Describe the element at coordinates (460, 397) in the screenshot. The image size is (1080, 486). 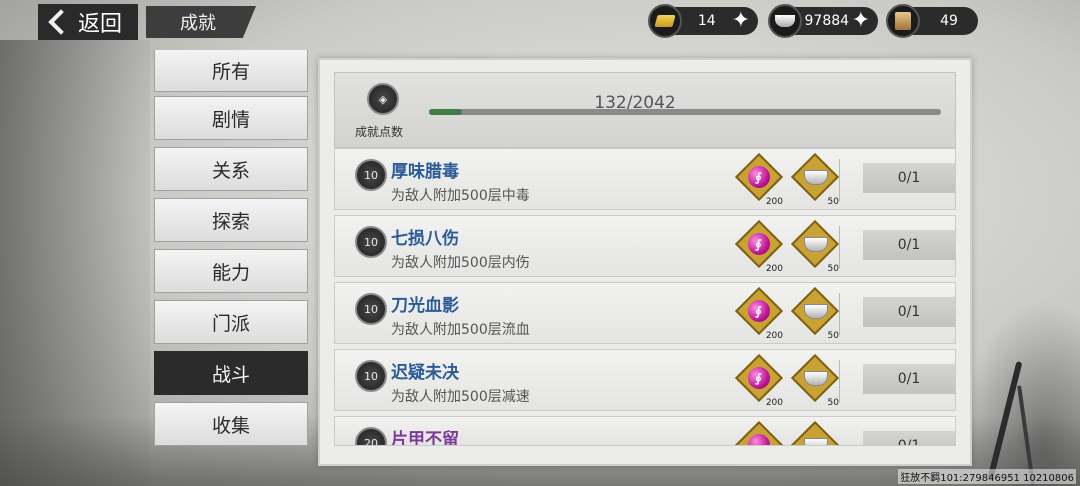
I see `achievement-desc: 为敌人附加500层减速` at that location.